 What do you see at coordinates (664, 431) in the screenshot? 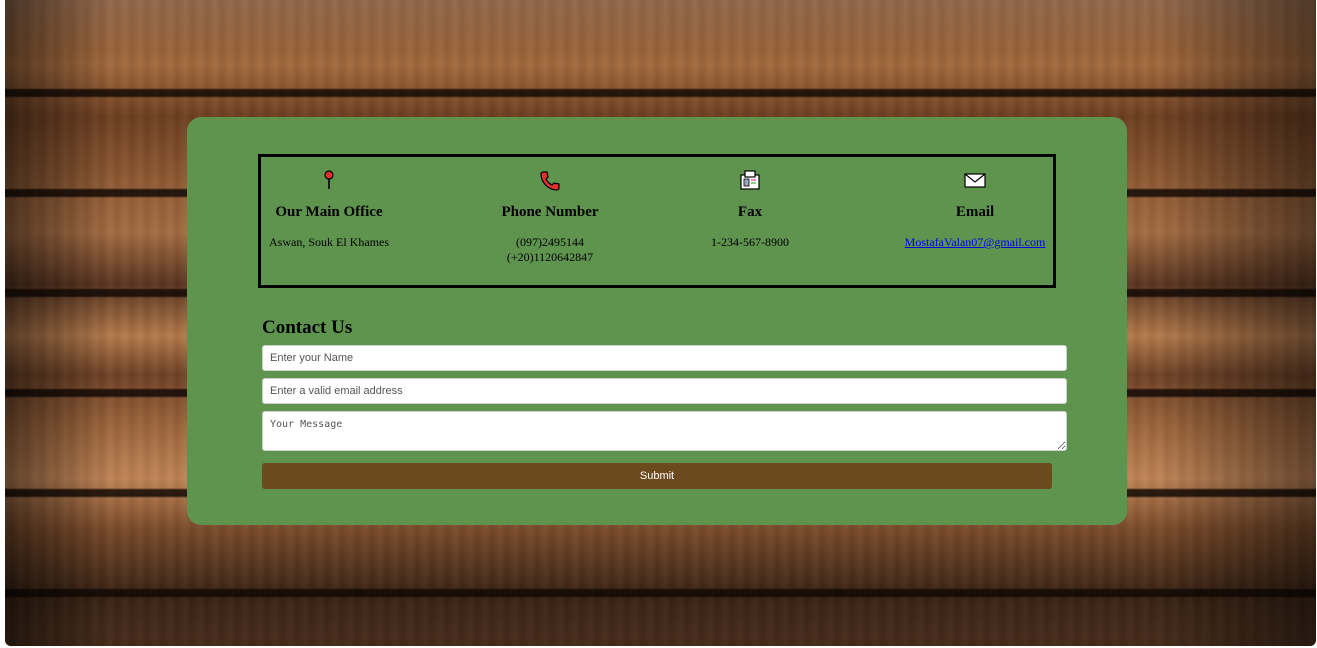
I see `message-textarea` at bounding box center [664, 431].